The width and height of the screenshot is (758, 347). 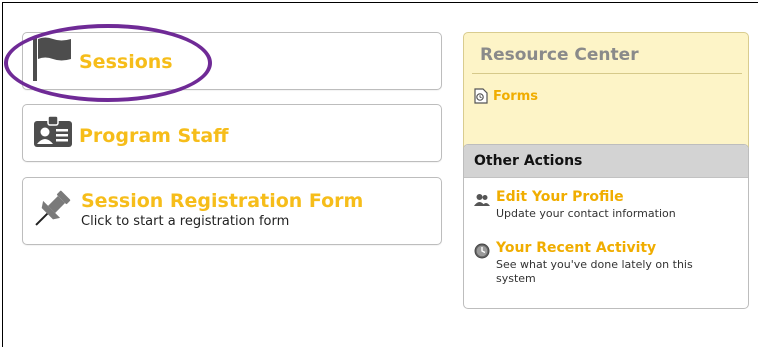 I want to click on users-icon, so click(x=482, y=200).